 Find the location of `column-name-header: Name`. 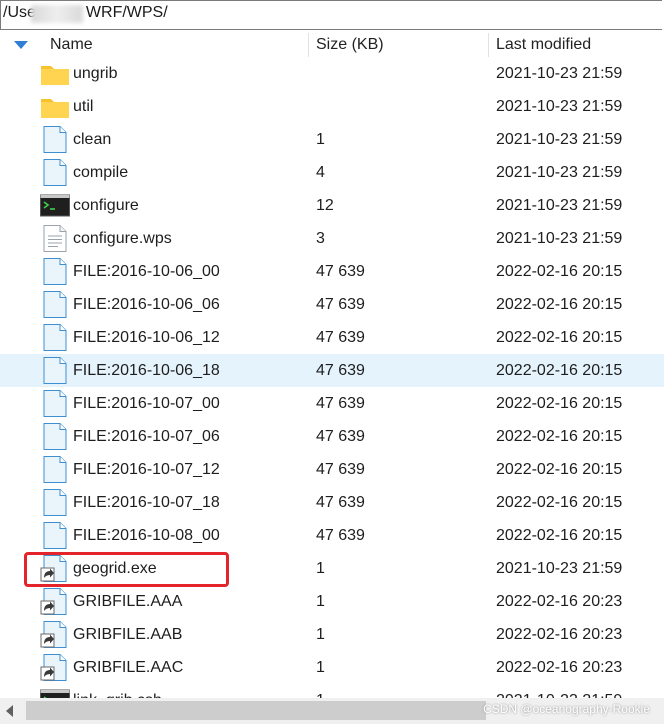

column-name-header: Name is located at coordinates (71, 45).